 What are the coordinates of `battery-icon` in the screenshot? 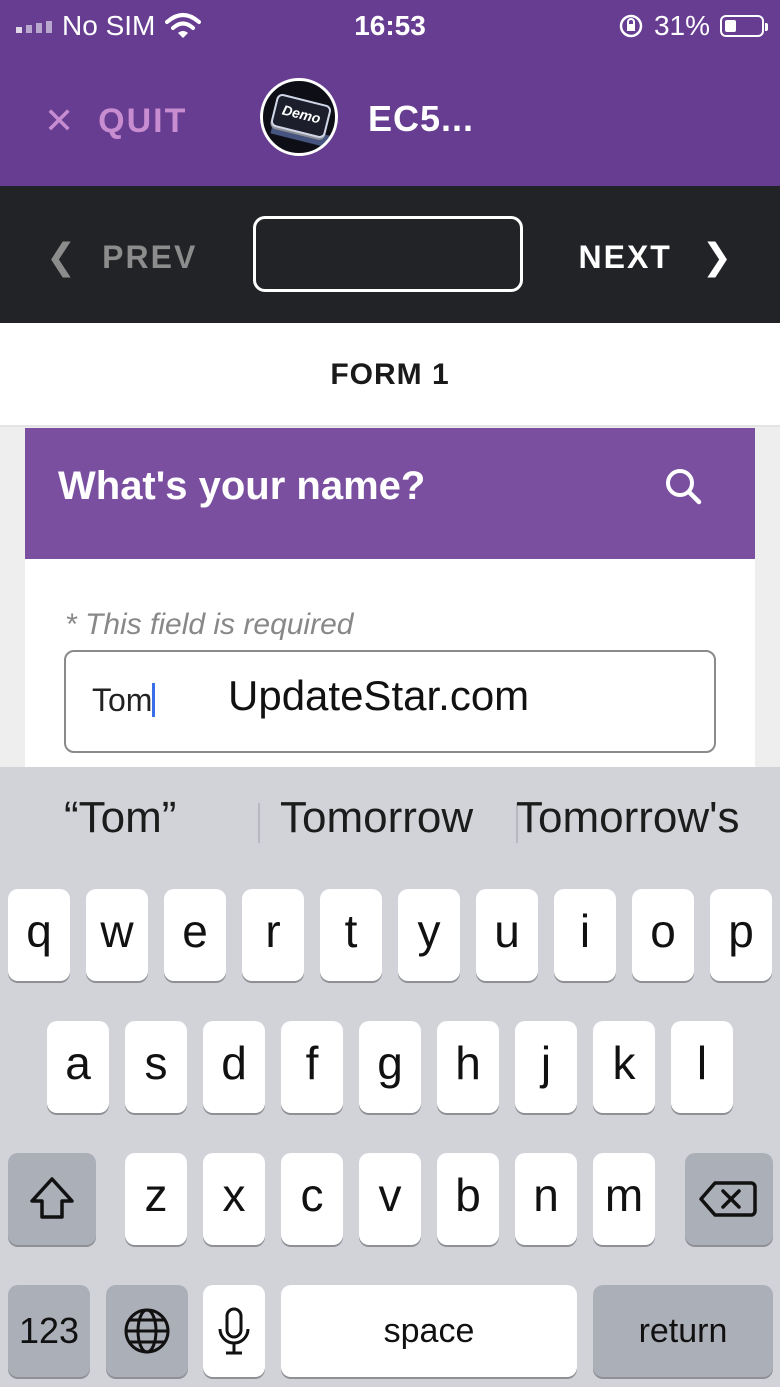 It's located at (744, 26).